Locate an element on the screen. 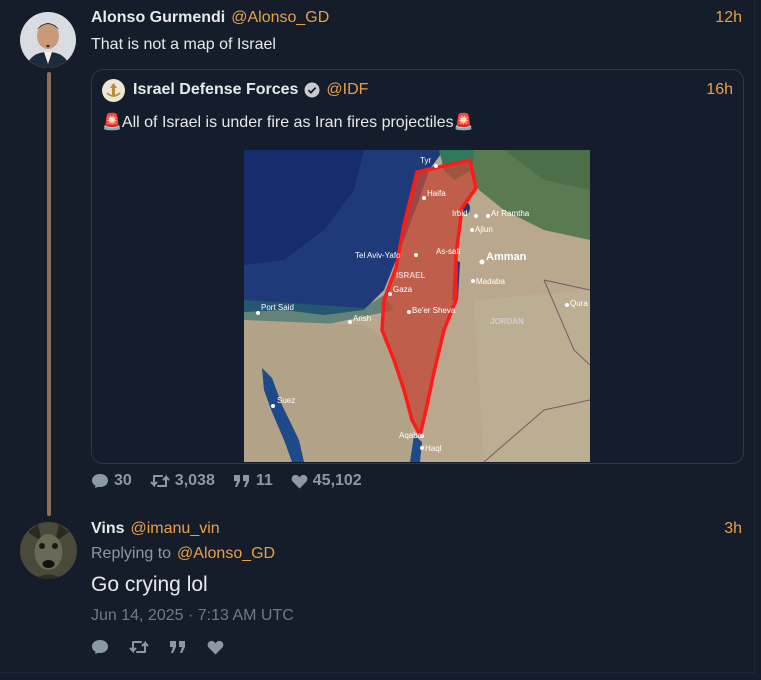 The height and width of the screenshot is (680, 761). reply-tweet-text: Go crying lol is located at coordinates (149, 584).